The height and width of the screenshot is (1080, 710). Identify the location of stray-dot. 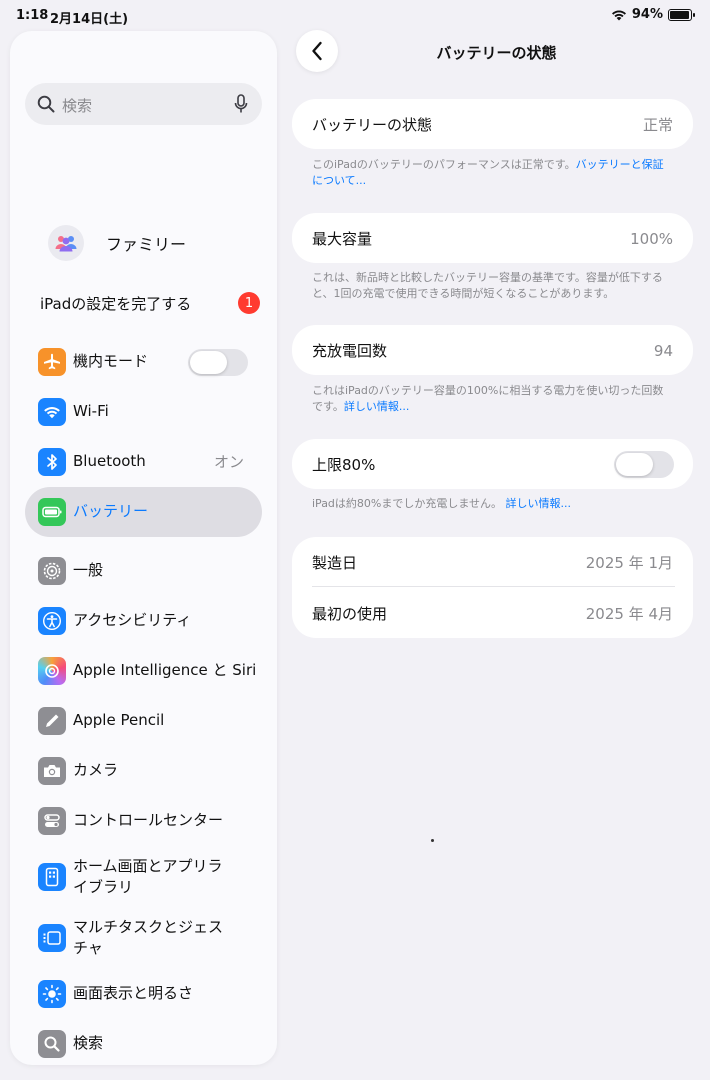
(432, 840).